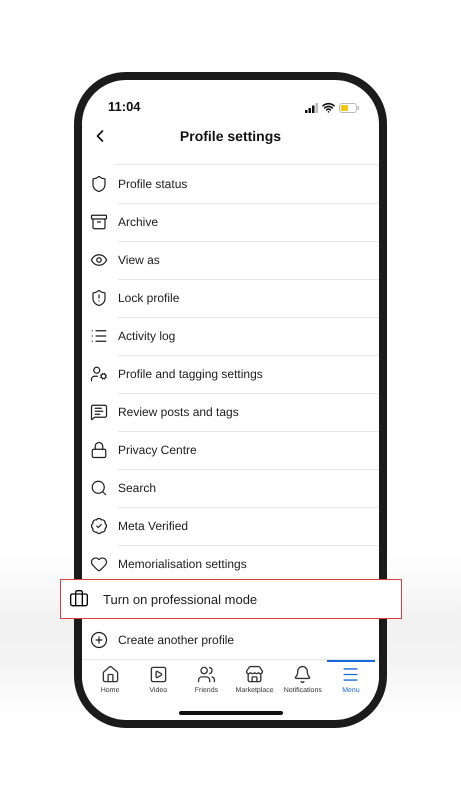 The width and height of the screenshot is (461, 800). I want to click on user-gear-icon, so click(99, 374).